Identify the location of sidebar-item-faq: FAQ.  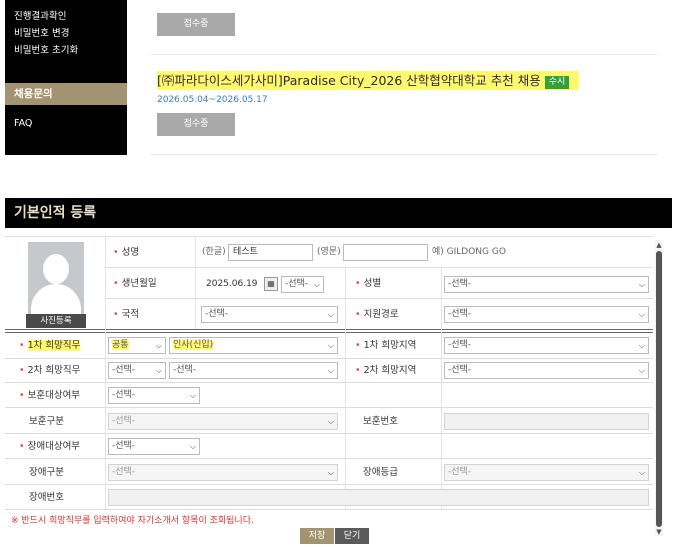
(23, 123).